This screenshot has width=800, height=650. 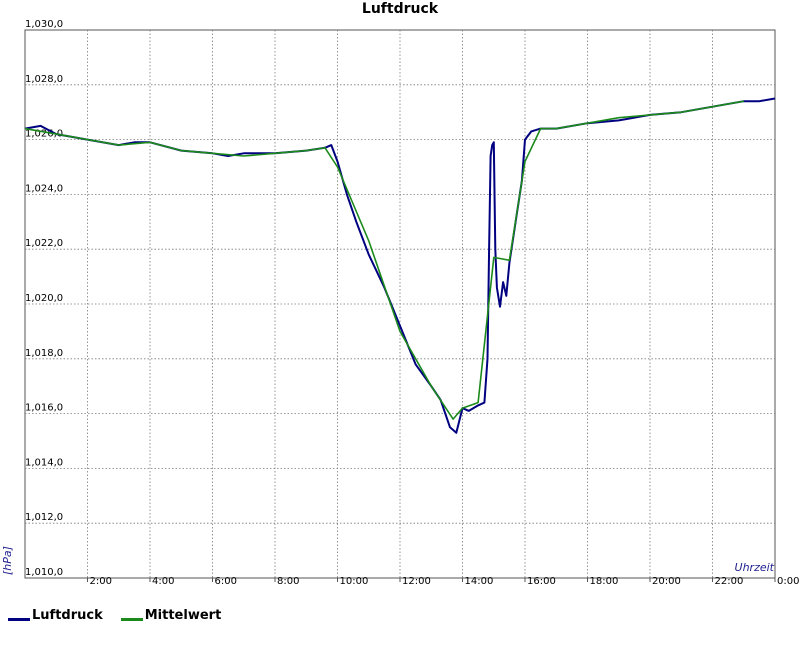 What do you see at coordinates (44, 188) in the screenshot?
I see `y-tick-label: 1,024,0` at bounding box center [44, 188].